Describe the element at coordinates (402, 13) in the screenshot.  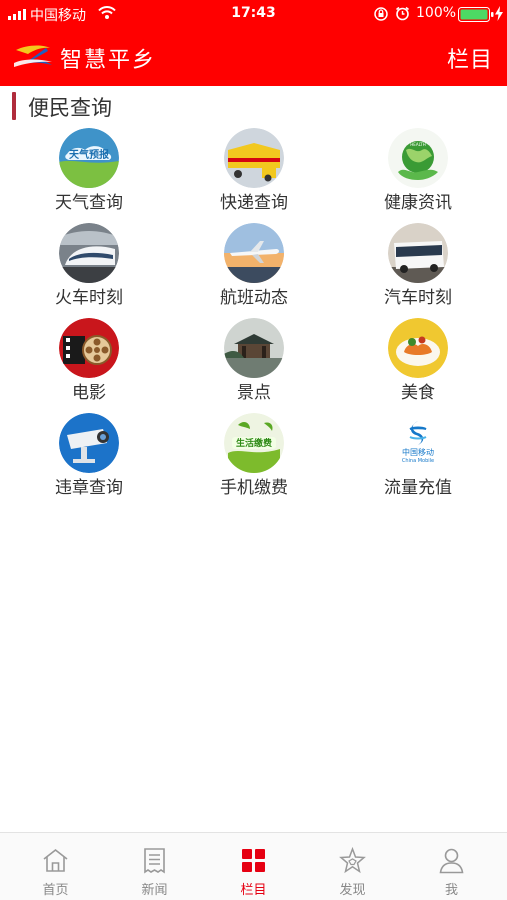
I see `alarm-icon` at that location.